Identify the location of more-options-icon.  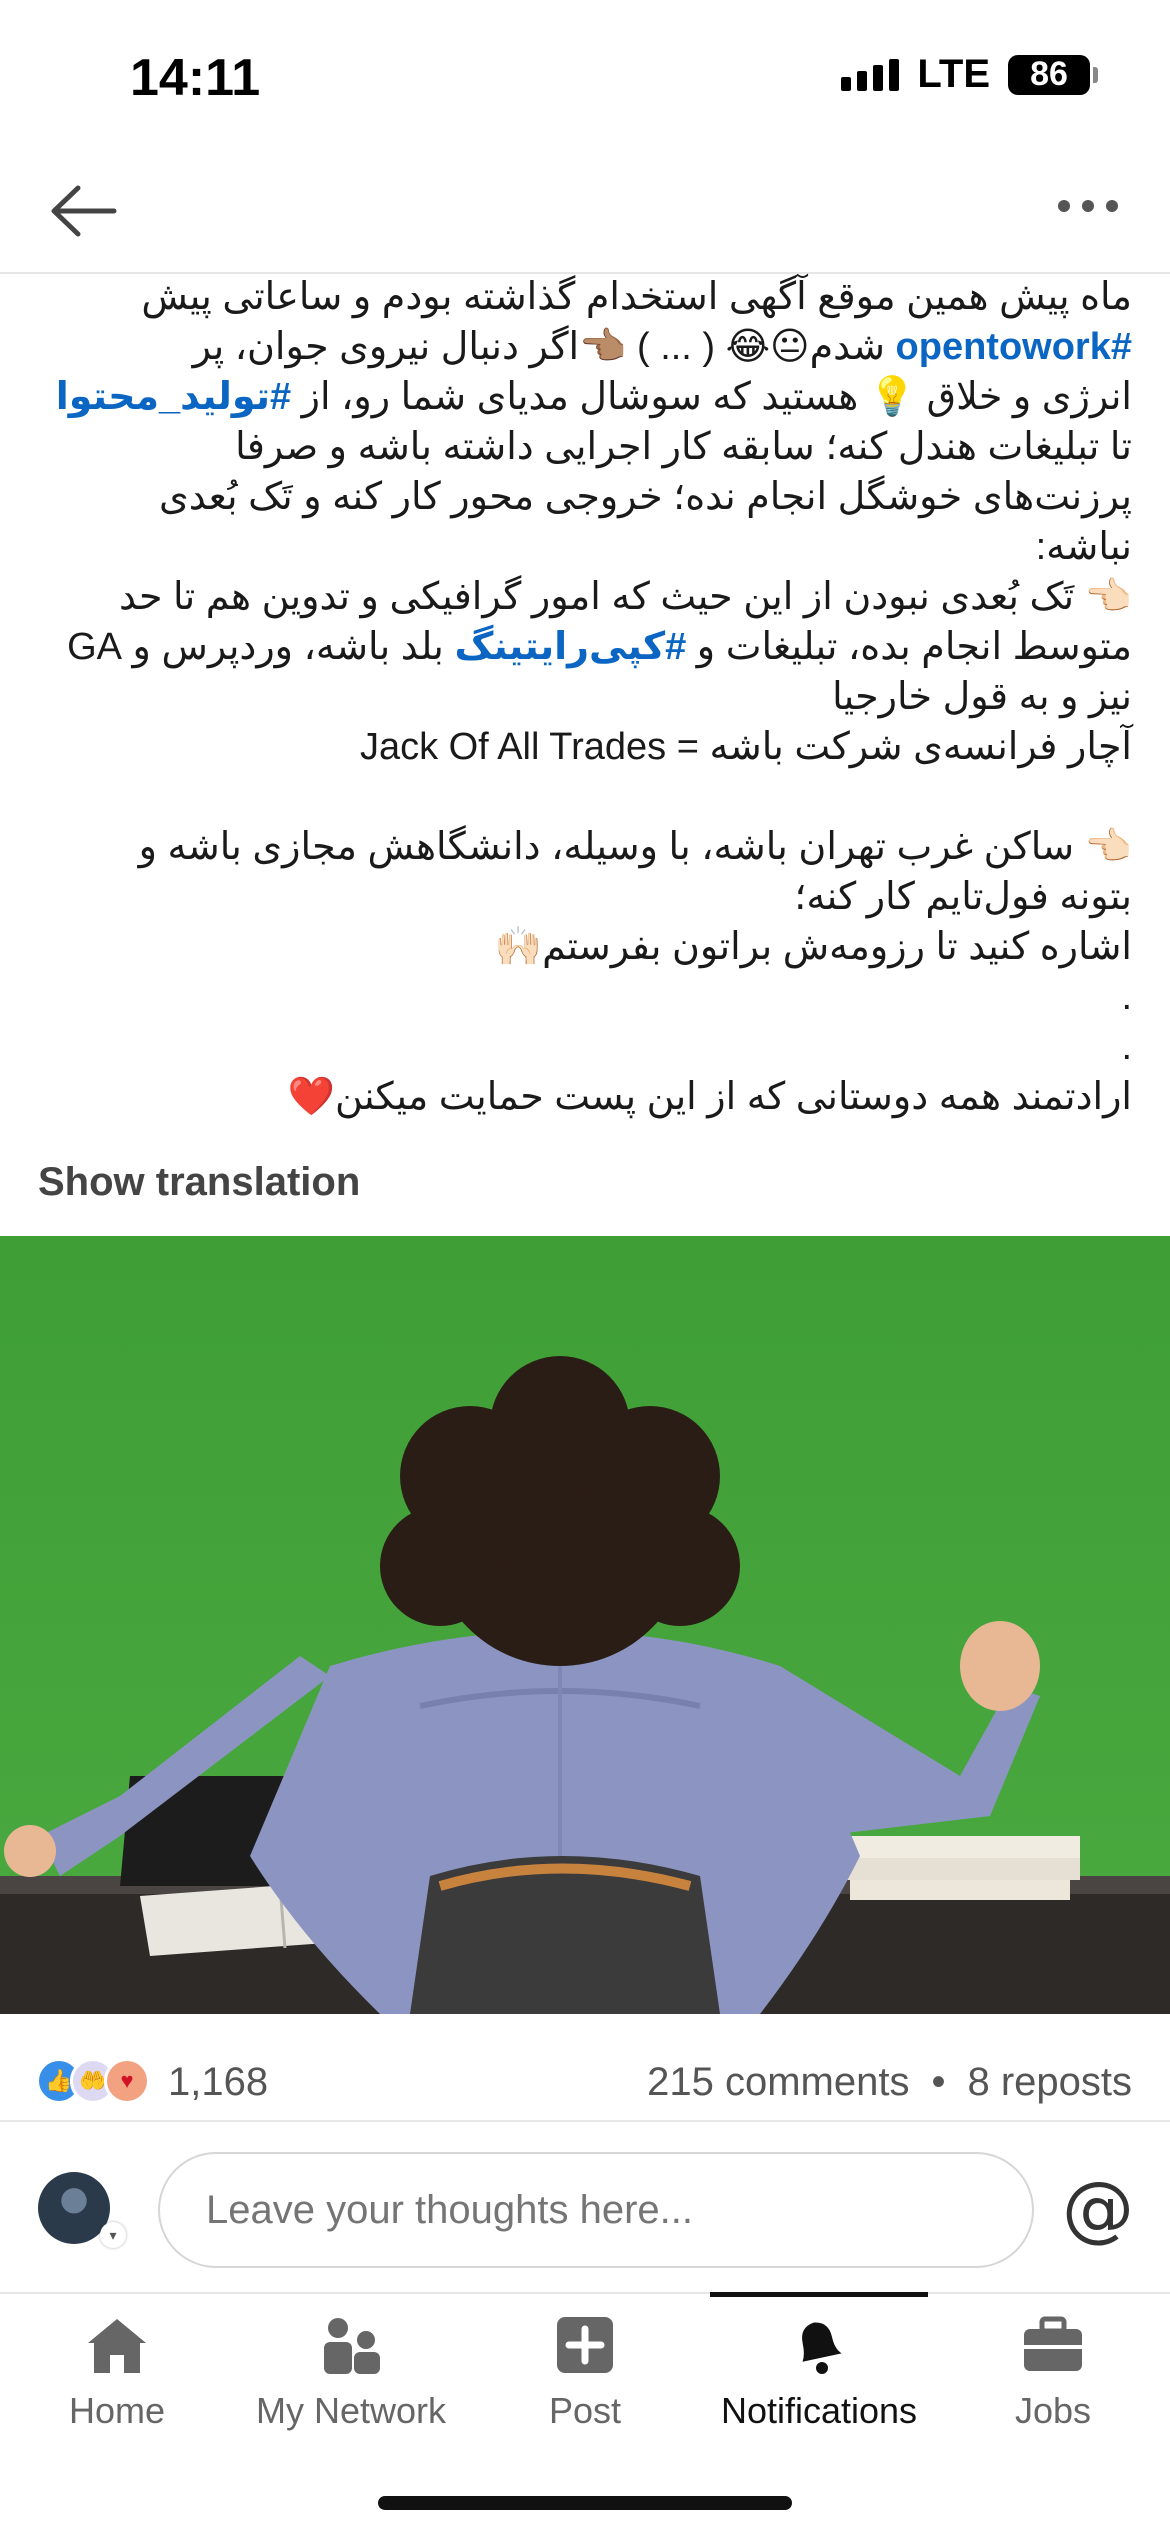
(1088, 206).